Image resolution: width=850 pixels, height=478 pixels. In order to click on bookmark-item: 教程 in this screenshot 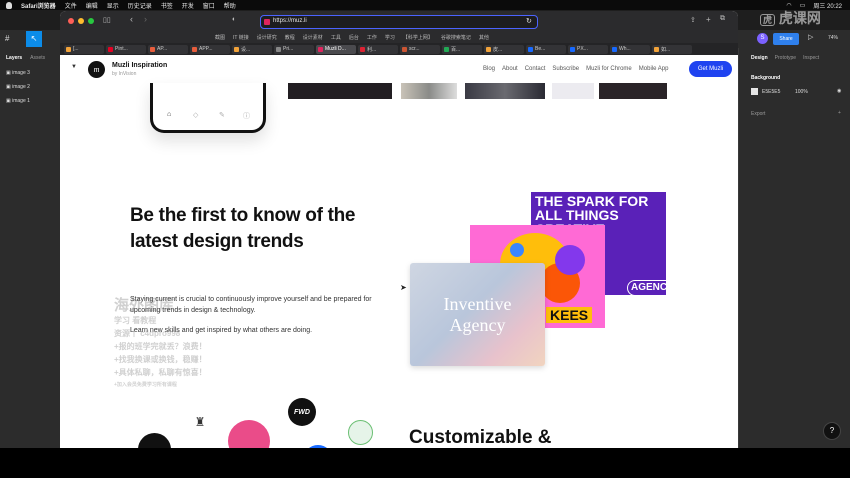, I will do `click(290, 37)`.